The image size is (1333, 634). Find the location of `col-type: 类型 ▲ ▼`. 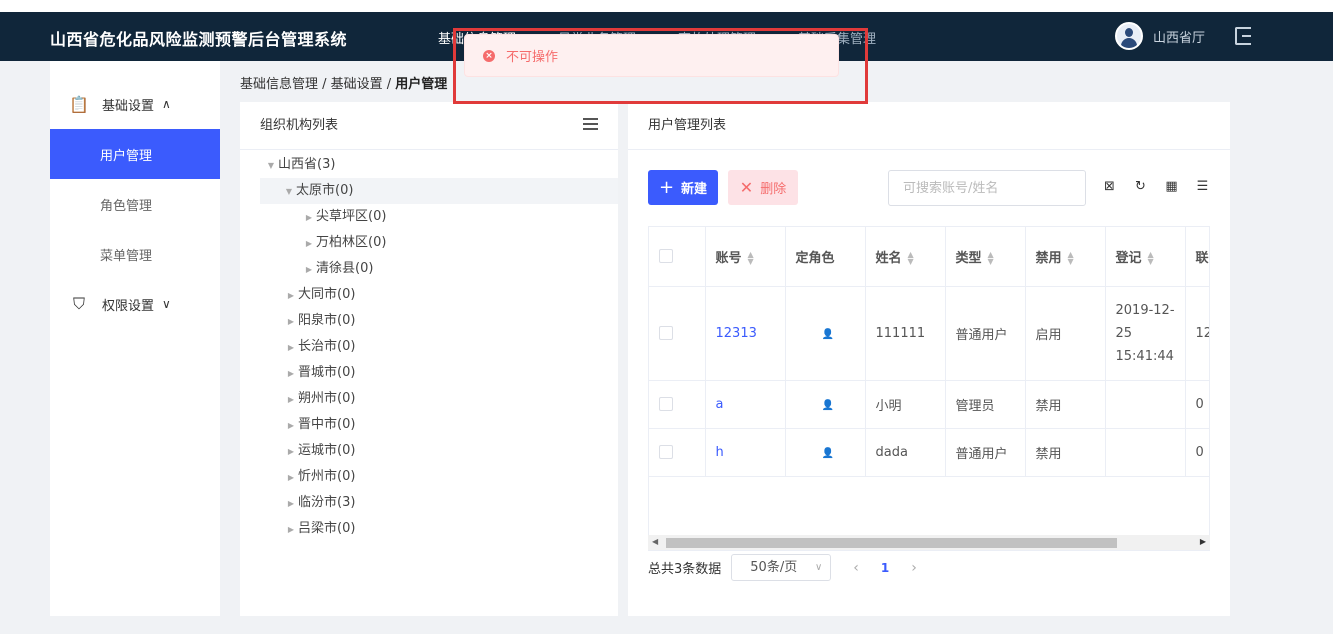

col-type: 类型 ▲ ▼ is located at coordinates (985, 257).